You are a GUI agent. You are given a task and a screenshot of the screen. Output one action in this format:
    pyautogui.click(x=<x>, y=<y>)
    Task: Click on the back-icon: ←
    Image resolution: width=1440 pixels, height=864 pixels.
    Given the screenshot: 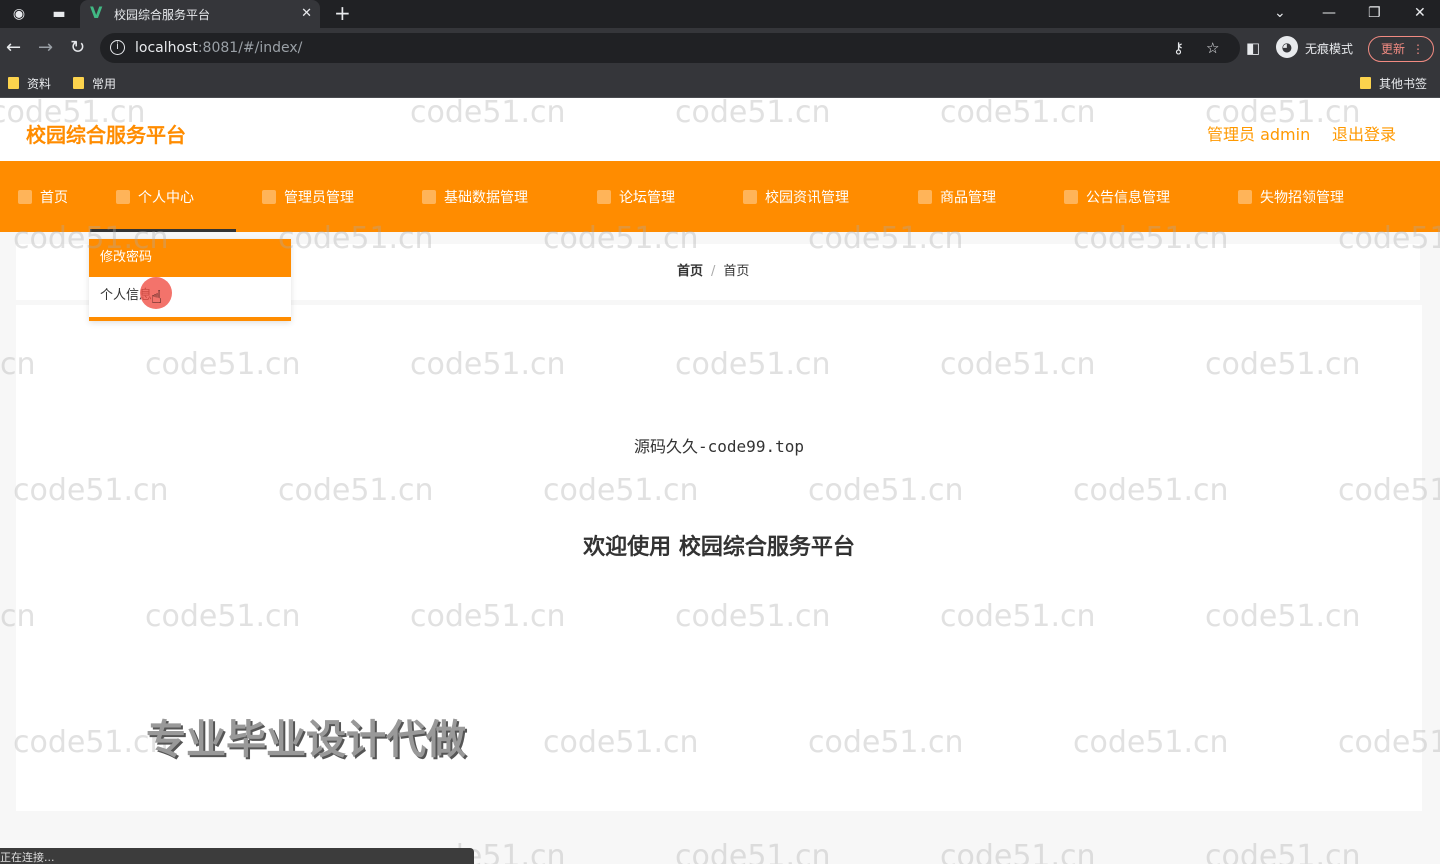 What is the action you would take?
    pyautogui.click(x=13, y=48)
    